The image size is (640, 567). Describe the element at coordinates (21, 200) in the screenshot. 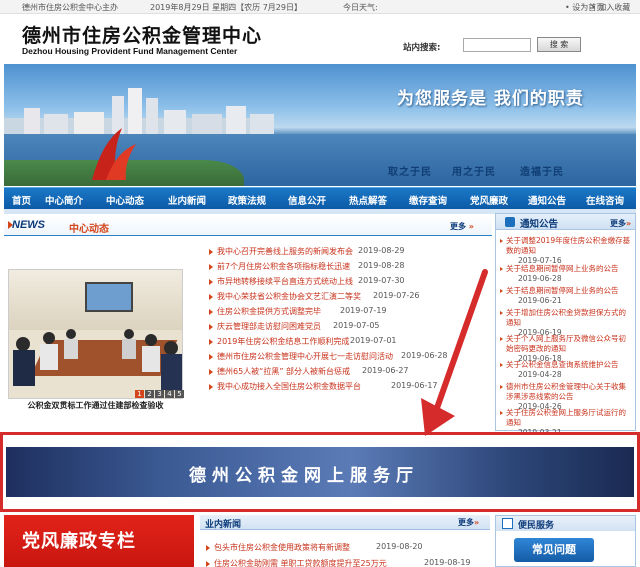

I see `nav-item-home: 首页` at that location.